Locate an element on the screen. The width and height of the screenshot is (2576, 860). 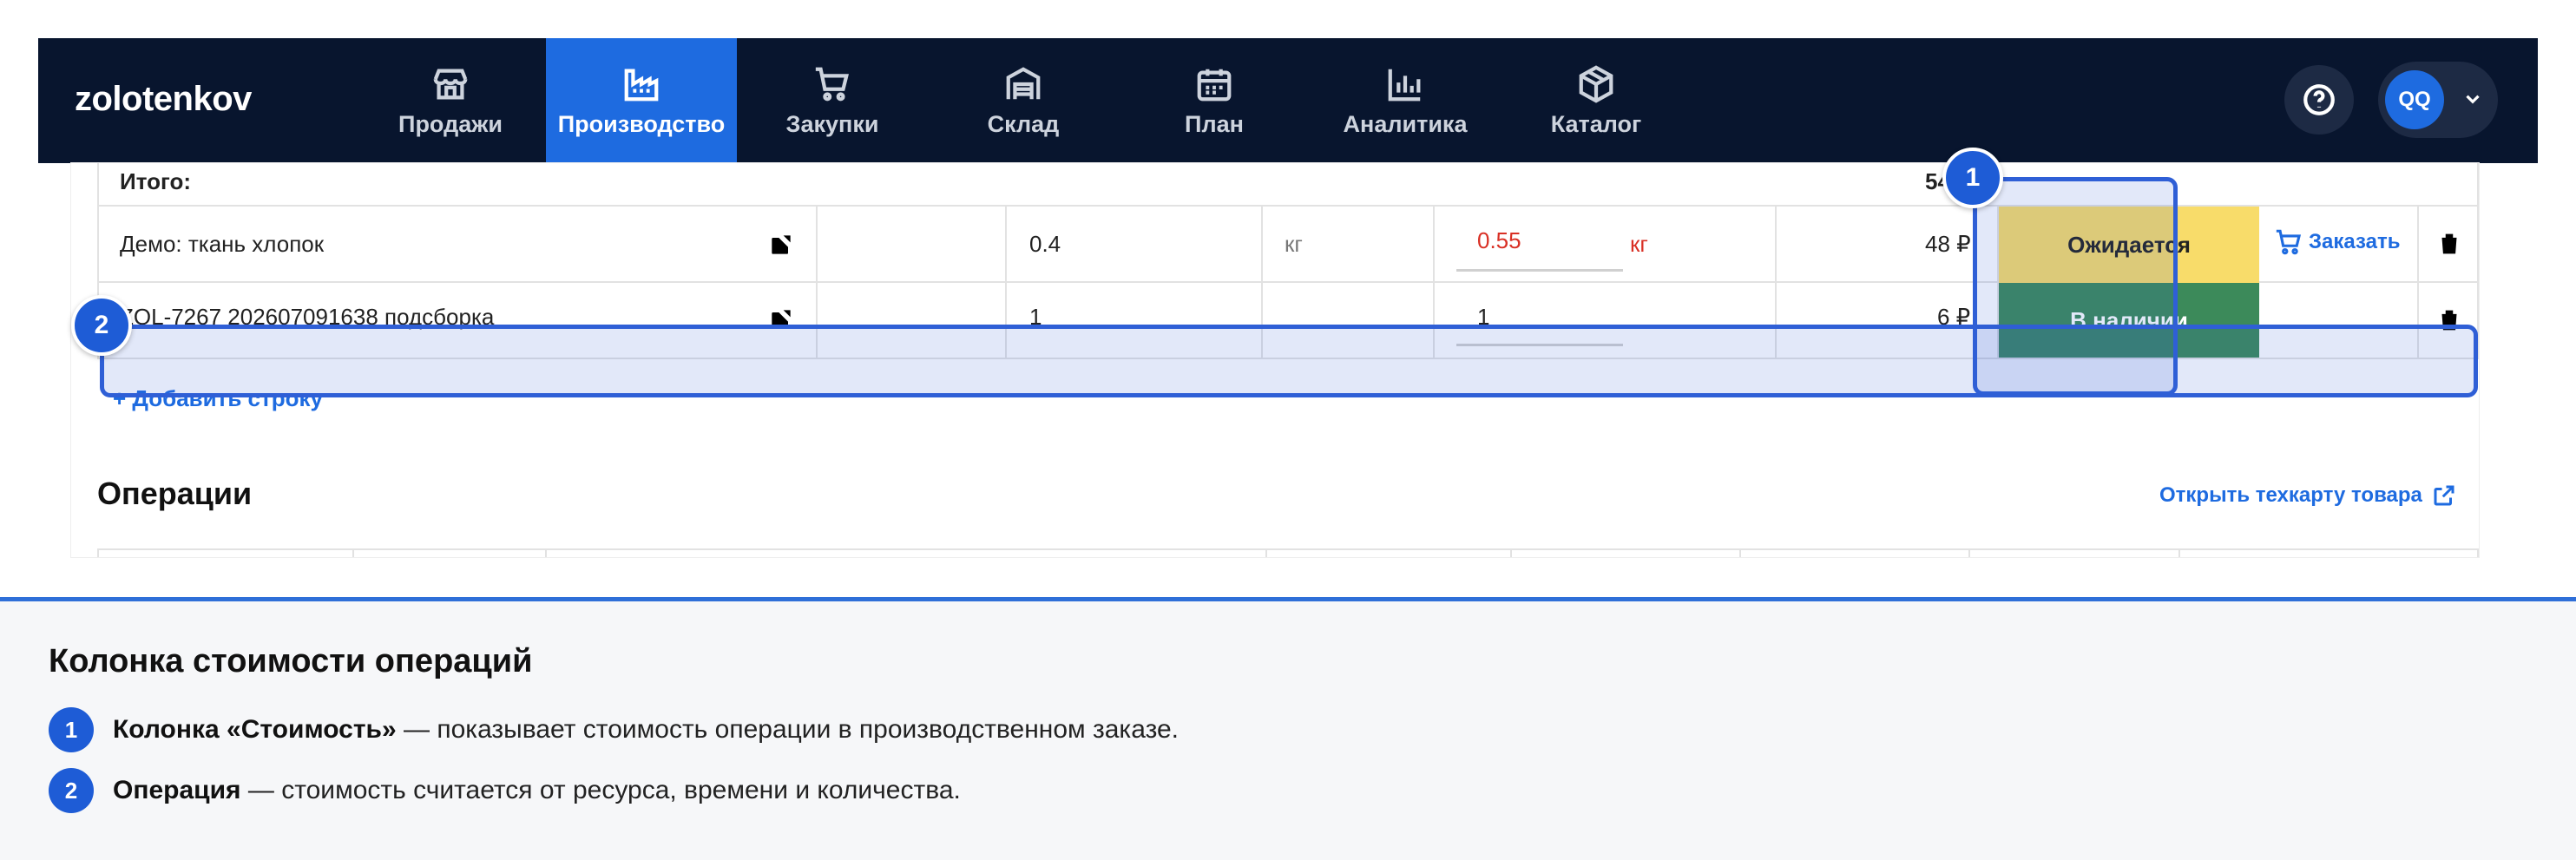
warehouse-icon is located at coordinates (1023, 82).